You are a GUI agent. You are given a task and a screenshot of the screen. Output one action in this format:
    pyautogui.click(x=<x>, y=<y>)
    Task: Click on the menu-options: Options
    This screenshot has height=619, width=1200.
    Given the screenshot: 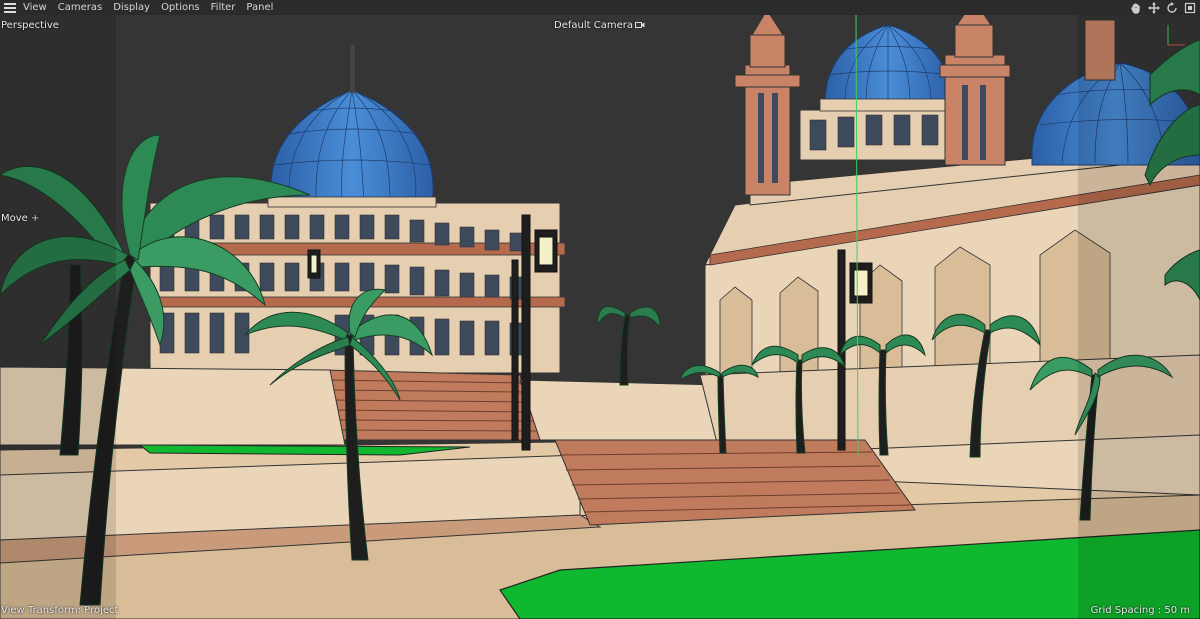 What is the action you would take?
    pyautogui.click(x=183, y=7)
    